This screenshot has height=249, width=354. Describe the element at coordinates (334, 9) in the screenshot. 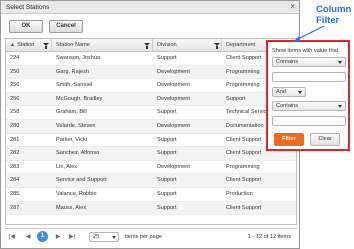

I see `annotation-line: Column` at that location.